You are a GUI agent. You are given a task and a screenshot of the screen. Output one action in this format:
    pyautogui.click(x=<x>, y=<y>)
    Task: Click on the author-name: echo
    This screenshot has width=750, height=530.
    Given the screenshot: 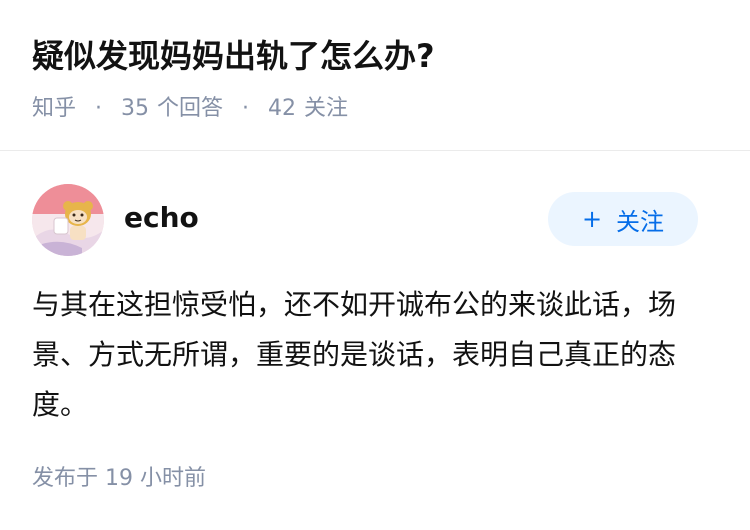 What is the action you would take?
    pyautogui.click(x=161, y=218)
    